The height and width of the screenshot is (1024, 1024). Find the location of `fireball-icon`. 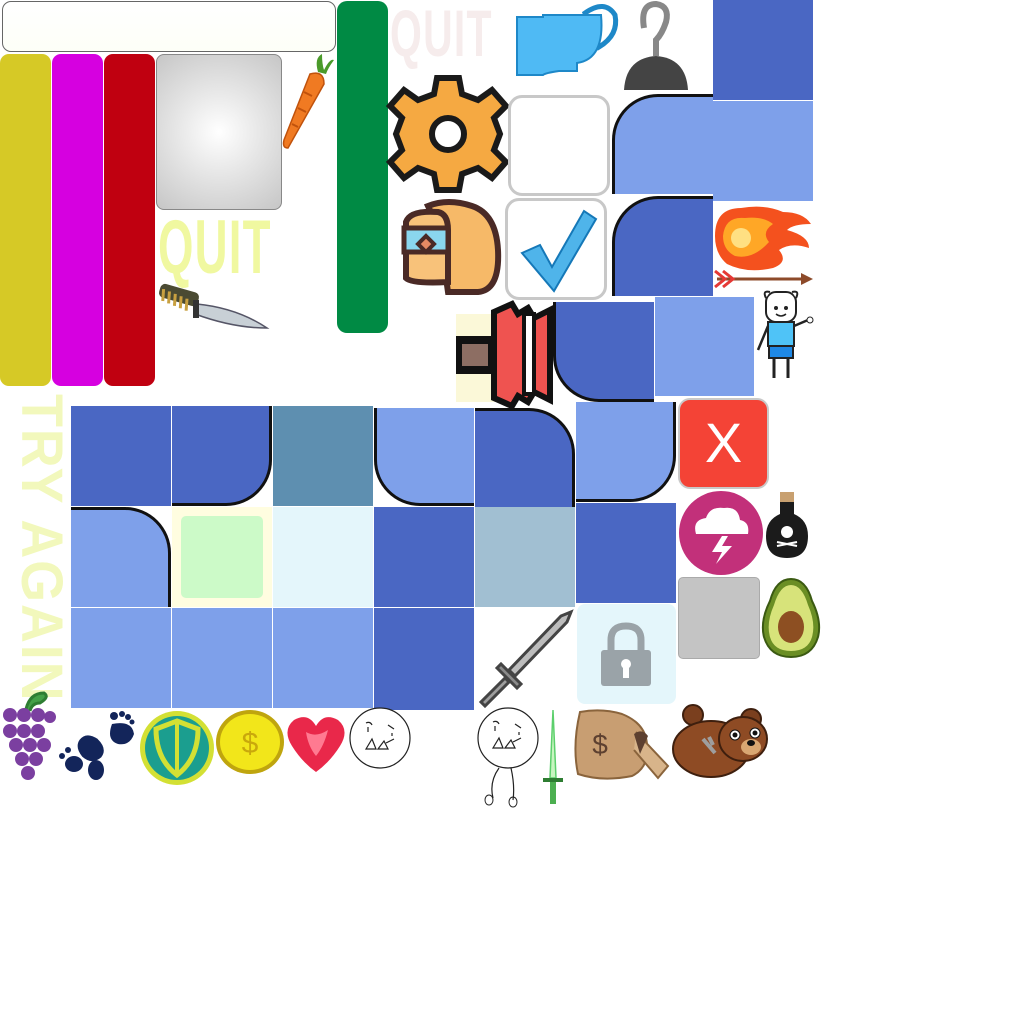

fireball-icon is located at coordinates (763, 238).